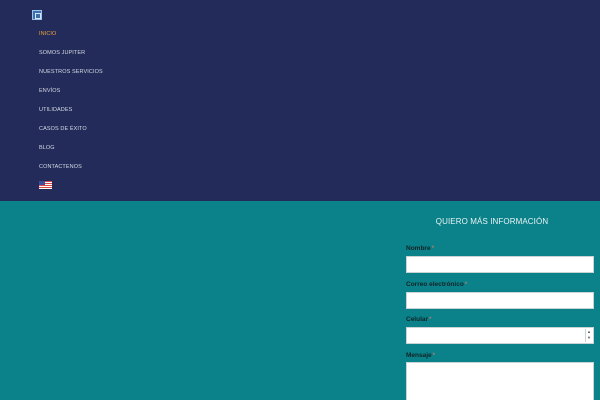  What do you see at coordinates (500, 300) in the screenshot?
I see `email-input` at bounding box center [500, 300].